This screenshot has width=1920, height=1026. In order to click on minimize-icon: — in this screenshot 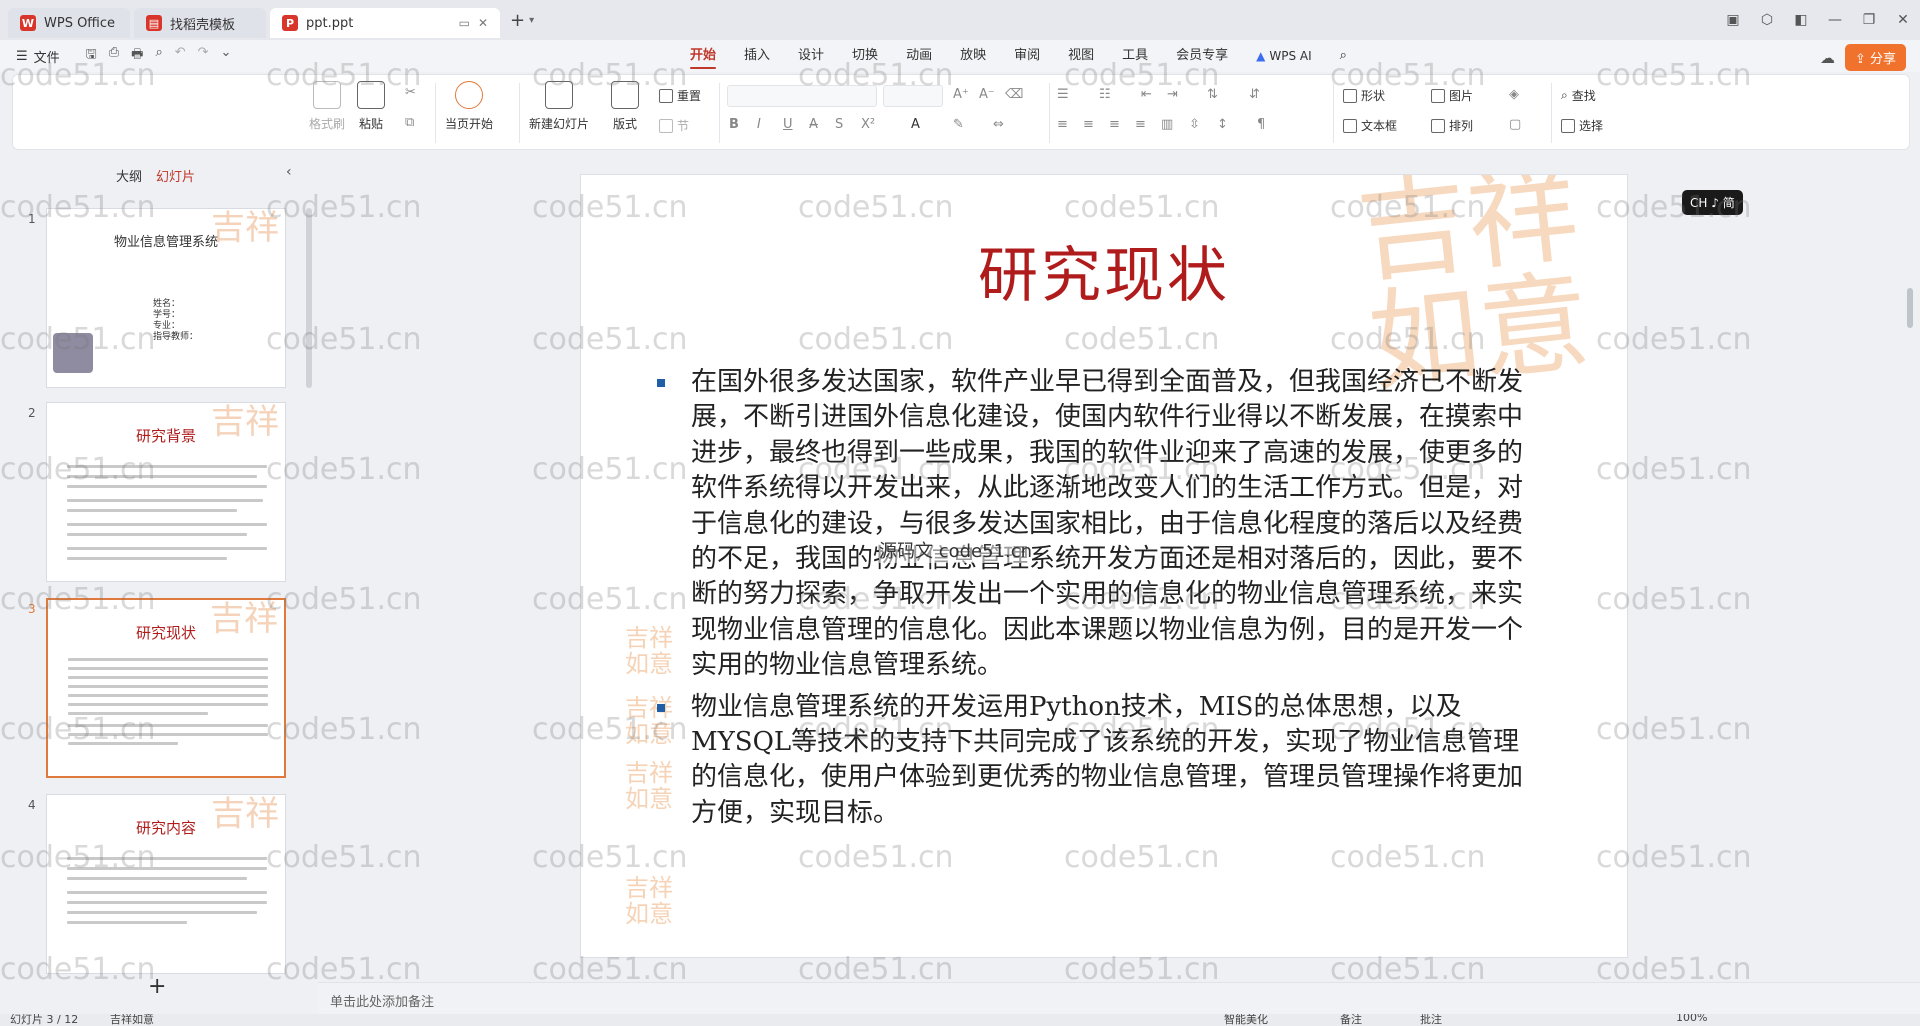, I will do `click(1835, 20)`.